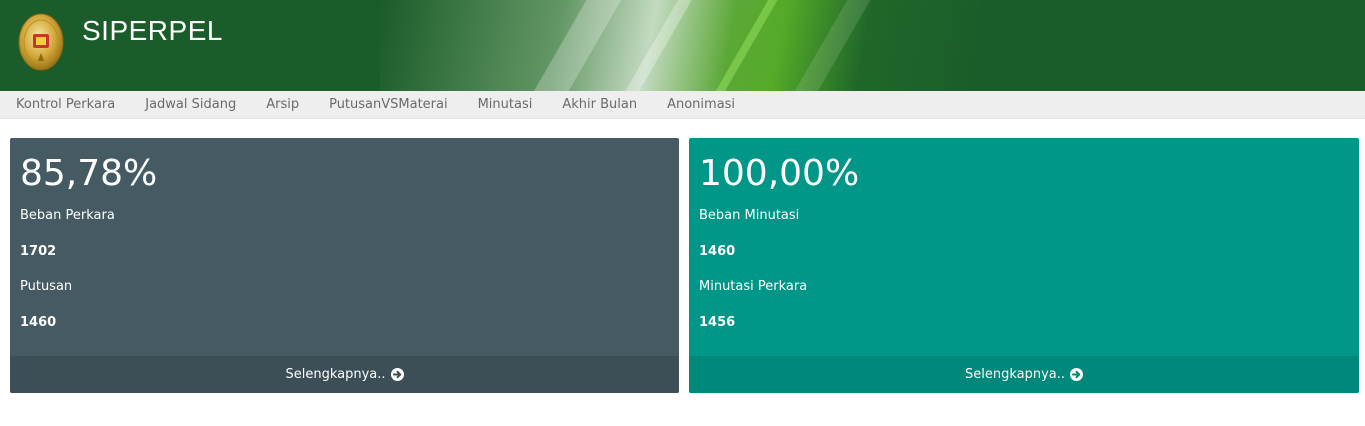 The height and width of the screenshot is (426, 1365). Describe the element at coordinates (41, 42) in the screenshot. I see `court-emblem-icon` at that location.